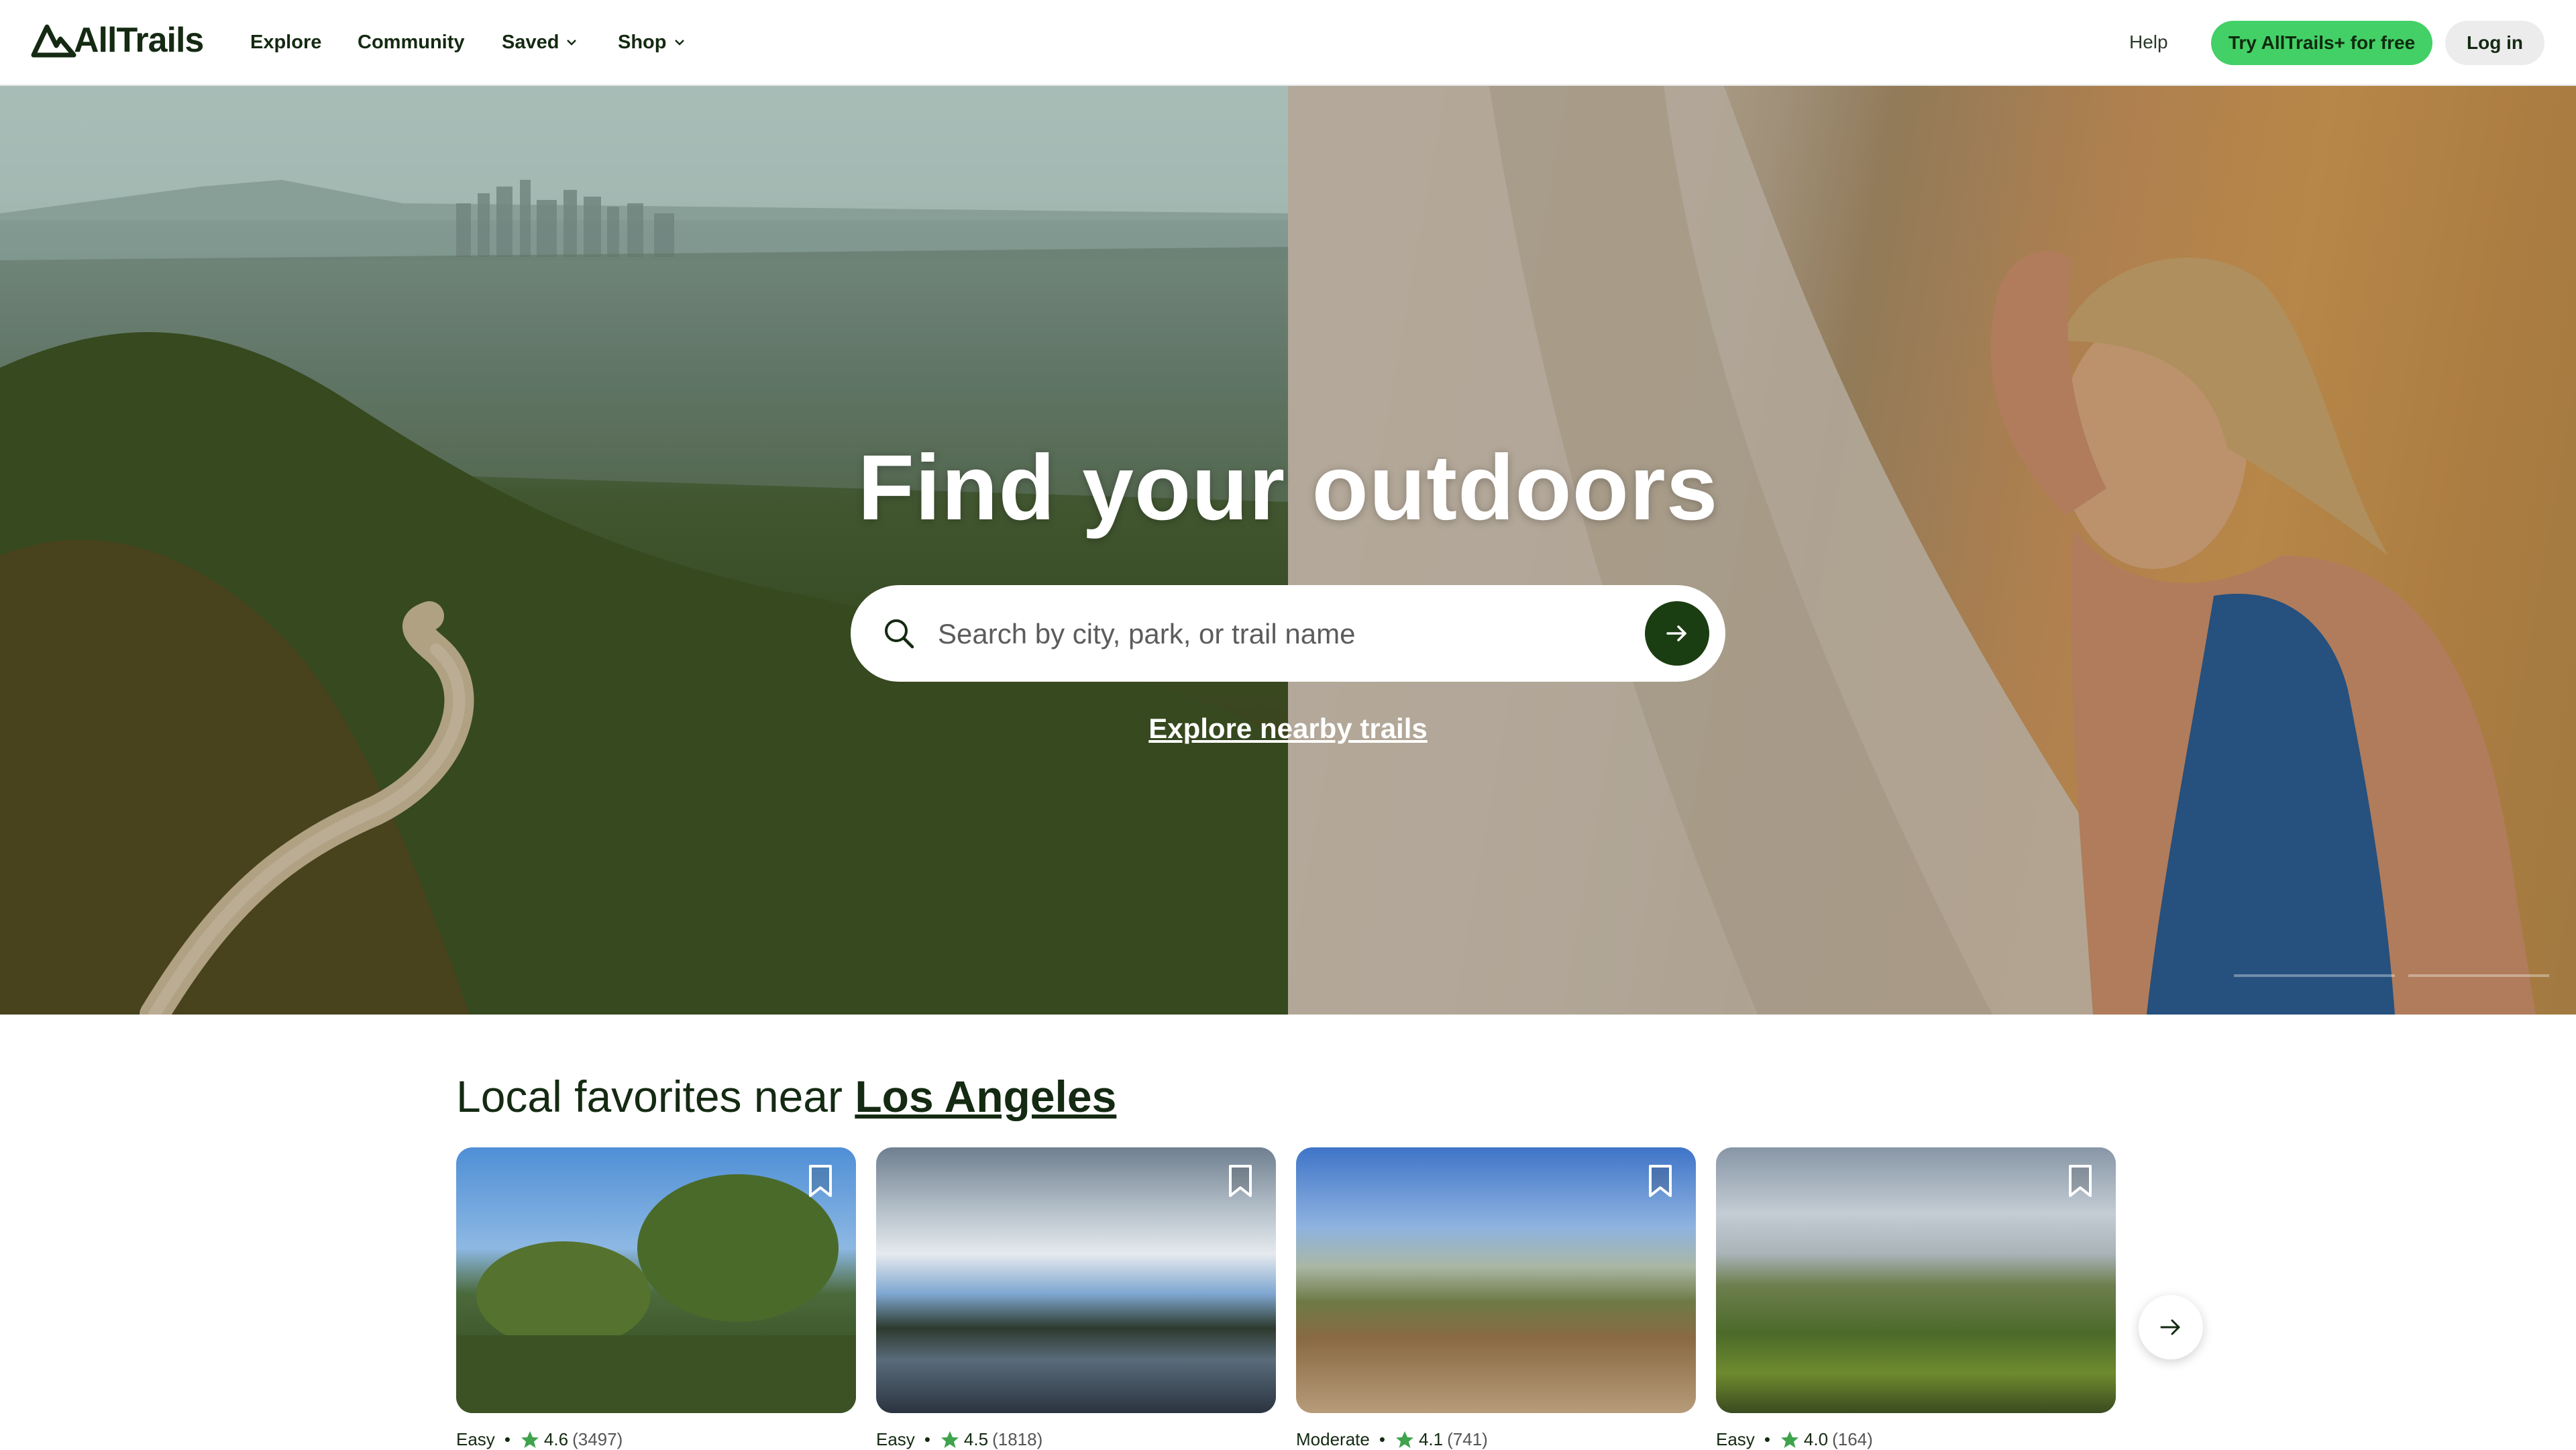 The height and width of the screenshot is (1450, 2576). Describe the element at coordinates (53, 41) in the screenshot. I see `mountain-logo-icon` at that location.